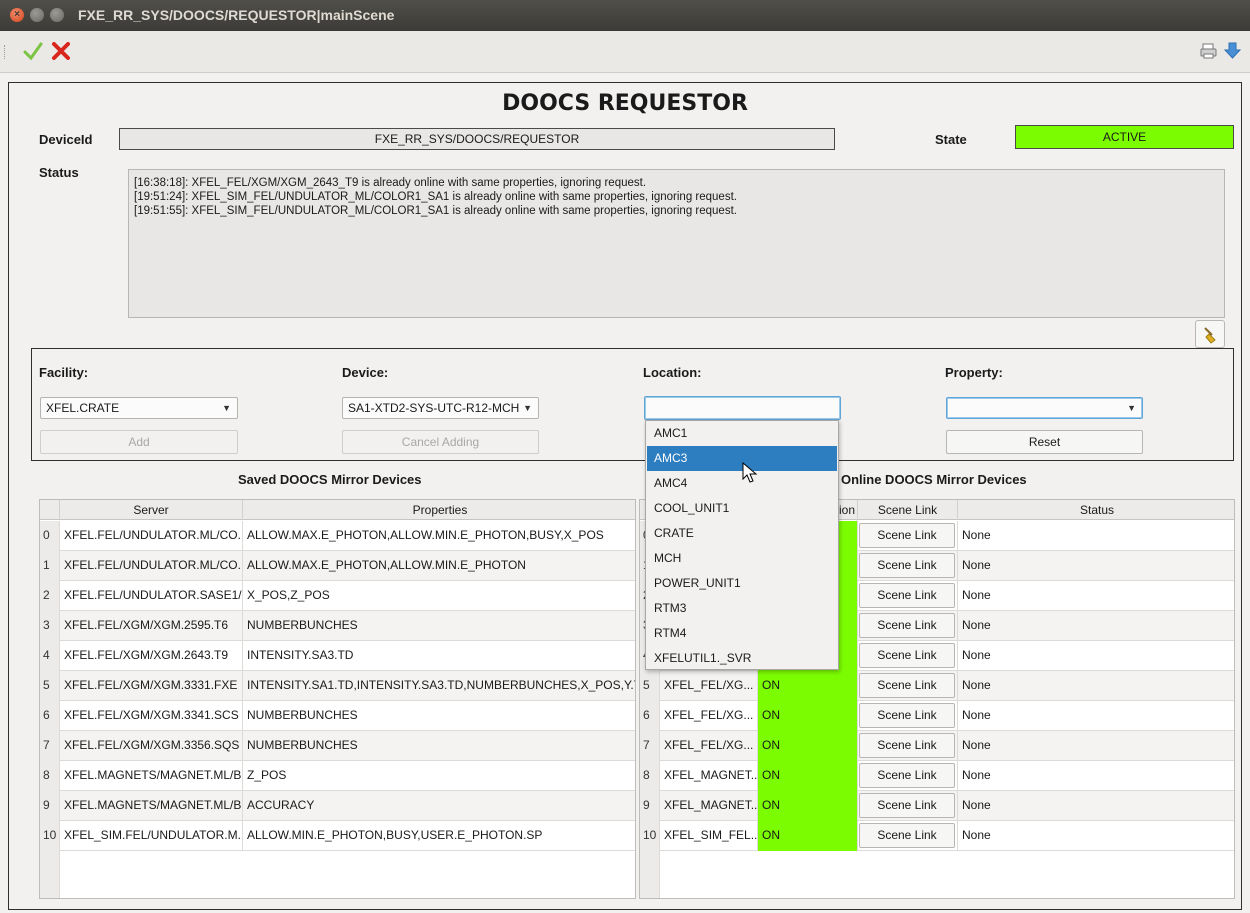 The image size is (1250, 913). What do you see at coordinates (440, 408) in the screenshot?
I see `device-select: SA1-XTD2-SYS-UTC-R12-MCH ▼` at bounding box center [440, 408].